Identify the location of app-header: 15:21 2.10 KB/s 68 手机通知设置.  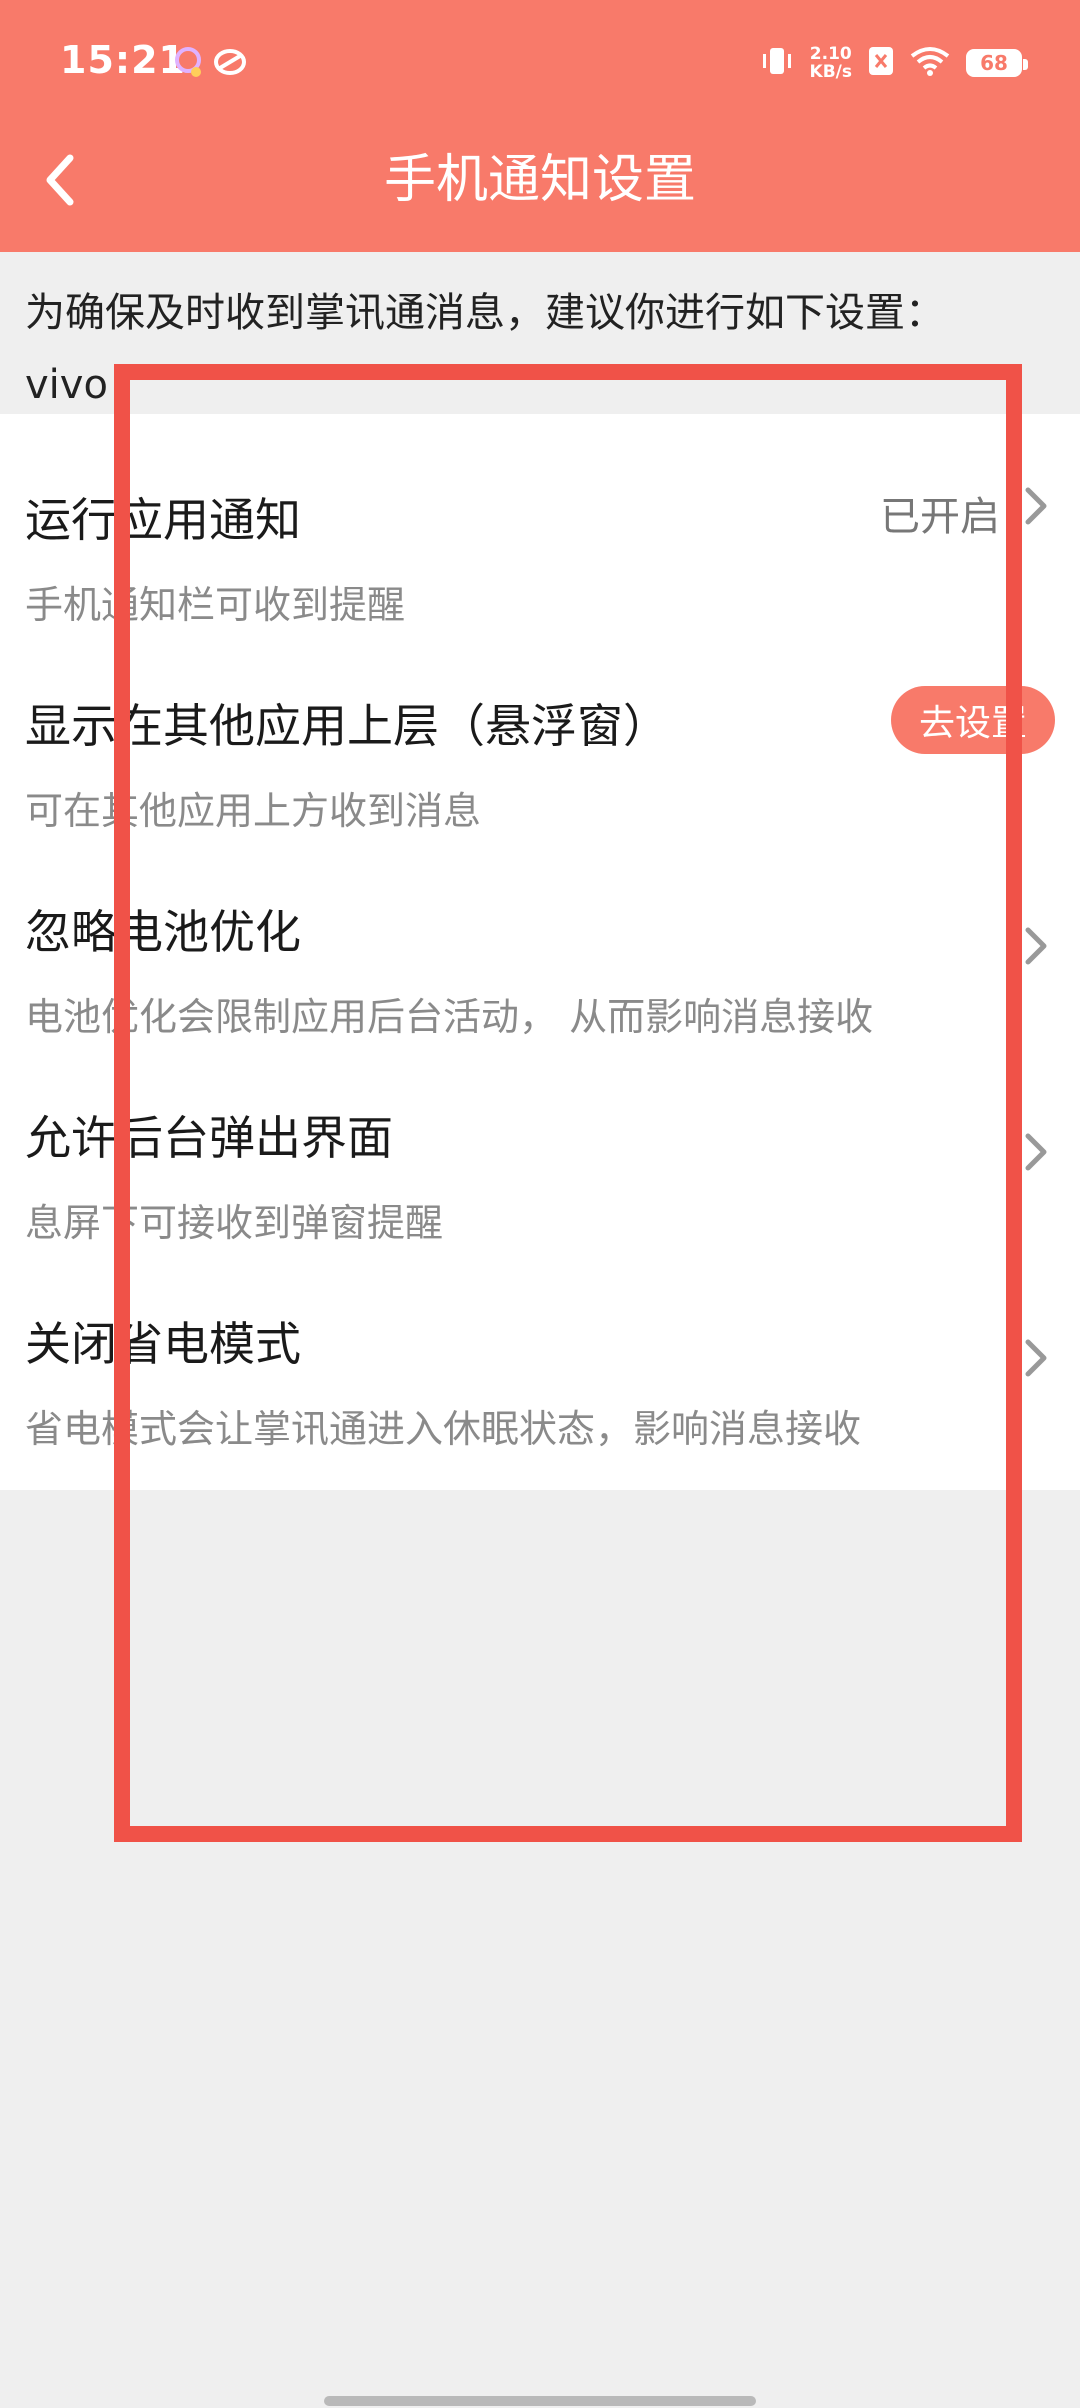
(540, 126).